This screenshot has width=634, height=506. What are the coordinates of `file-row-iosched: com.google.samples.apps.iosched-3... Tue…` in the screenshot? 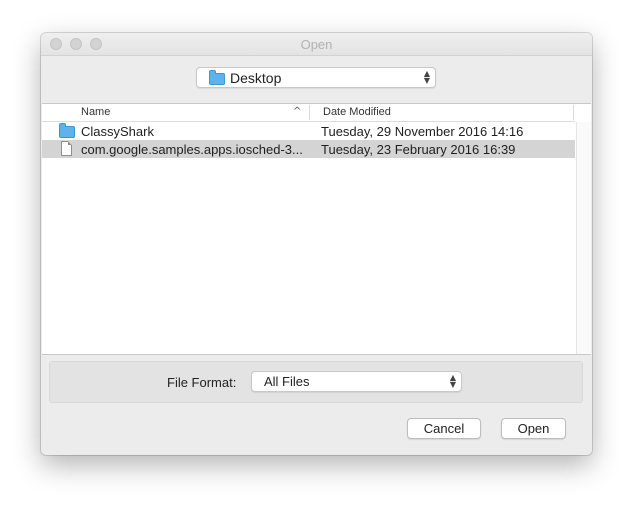 It's located at (308, 149).